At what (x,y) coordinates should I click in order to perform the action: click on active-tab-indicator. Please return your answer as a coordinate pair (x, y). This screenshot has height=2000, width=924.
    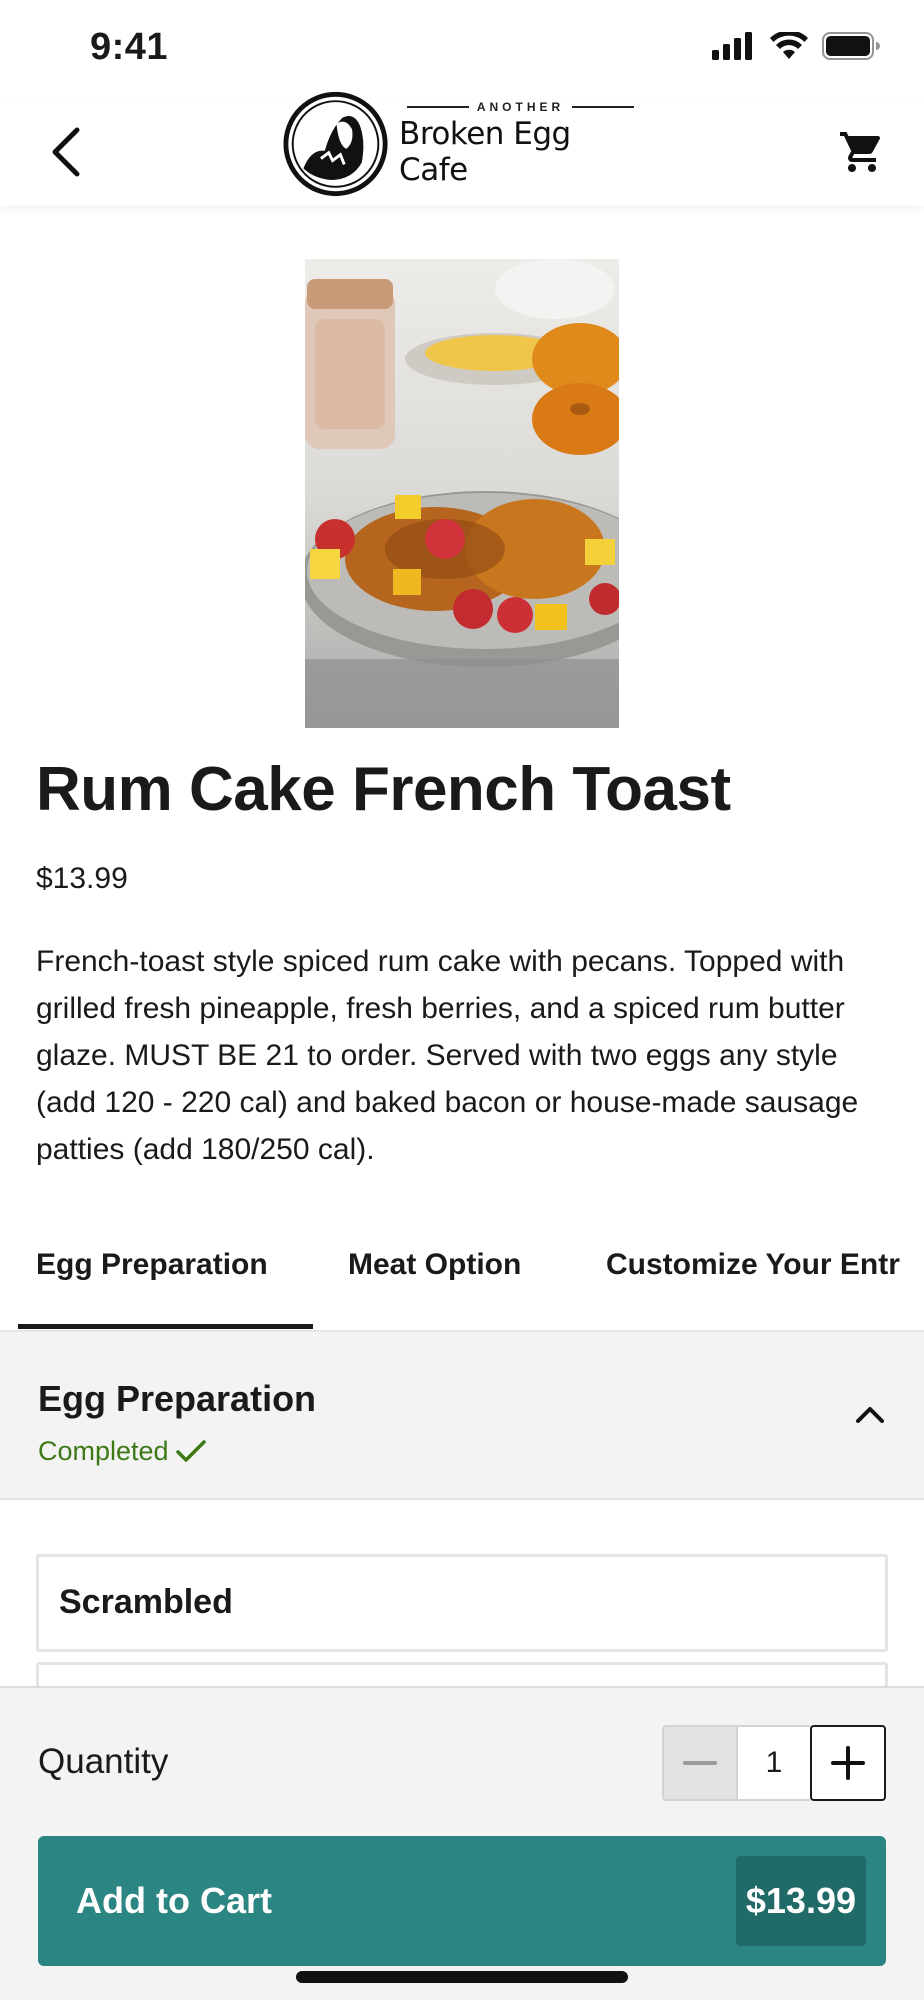
    Looking at the image, I should click on (165, 1326).